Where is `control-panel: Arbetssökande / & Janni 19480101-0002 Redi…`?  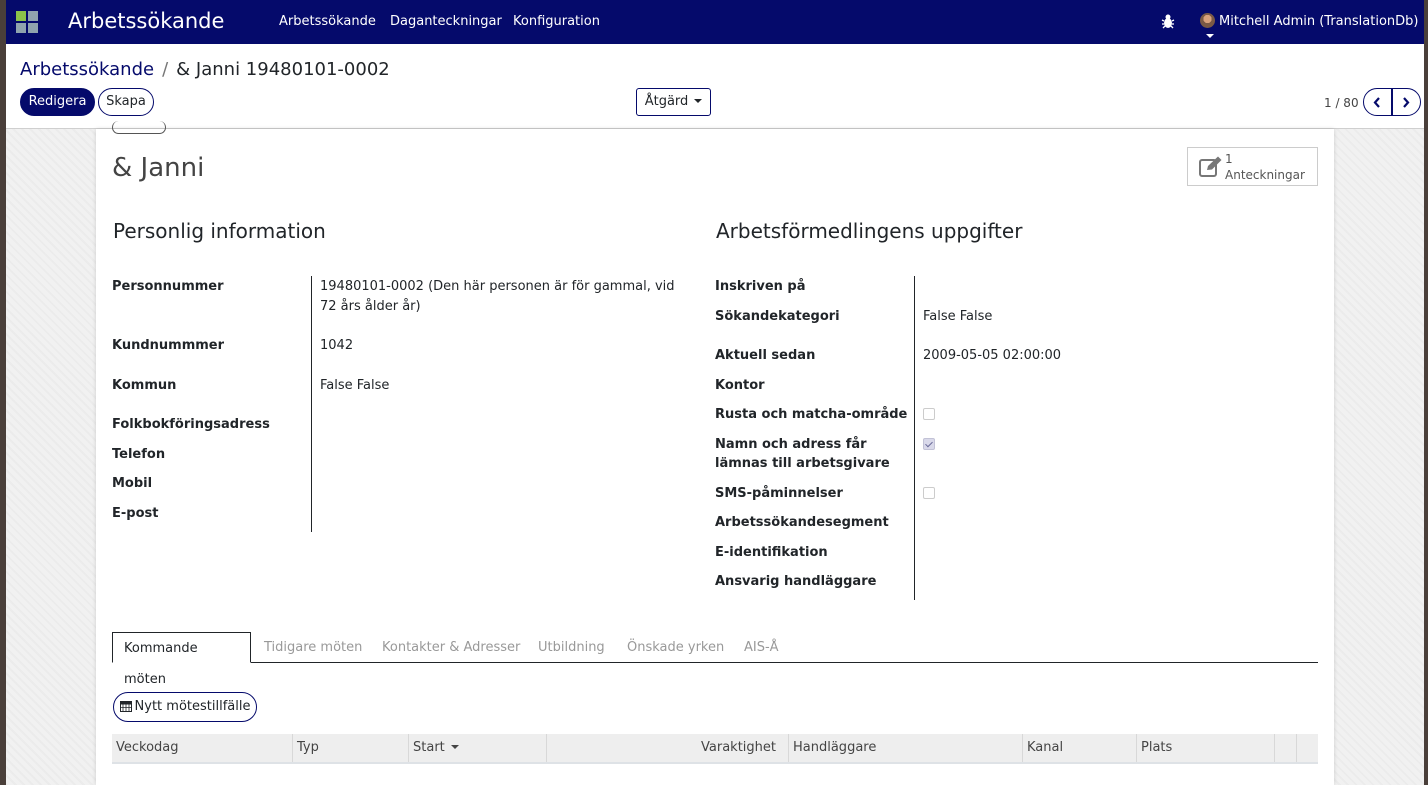
control-panel: Arbetssökande / & Janni 19480101-0002 Redi… is located at coordinates (715, 86).